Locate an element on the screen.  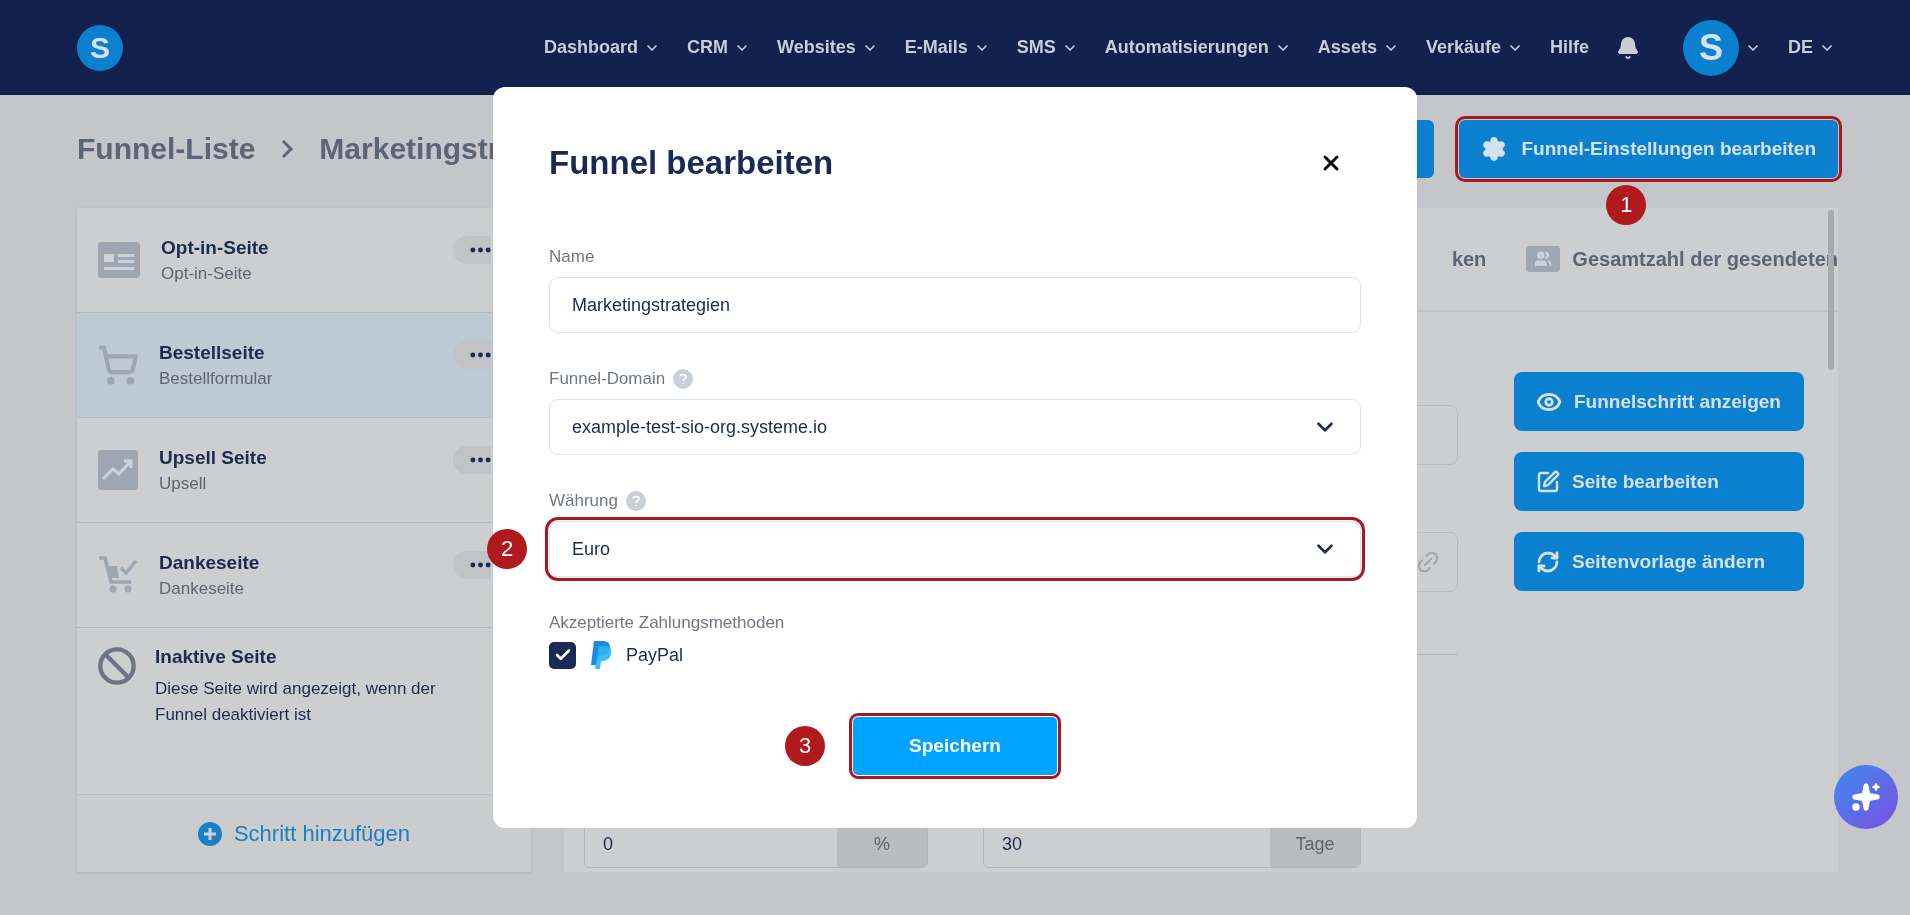
step-subtitle: Upsell is located at coordinates (183, 483).